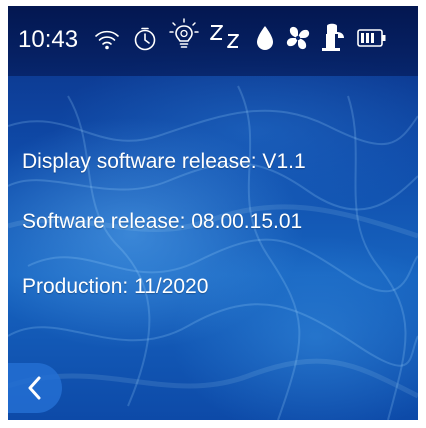 The width and height of the screenshot is (426, 428). Describe the element at coordinates (332, 37) in the screenshot. I see `fountain-icon` at that location.